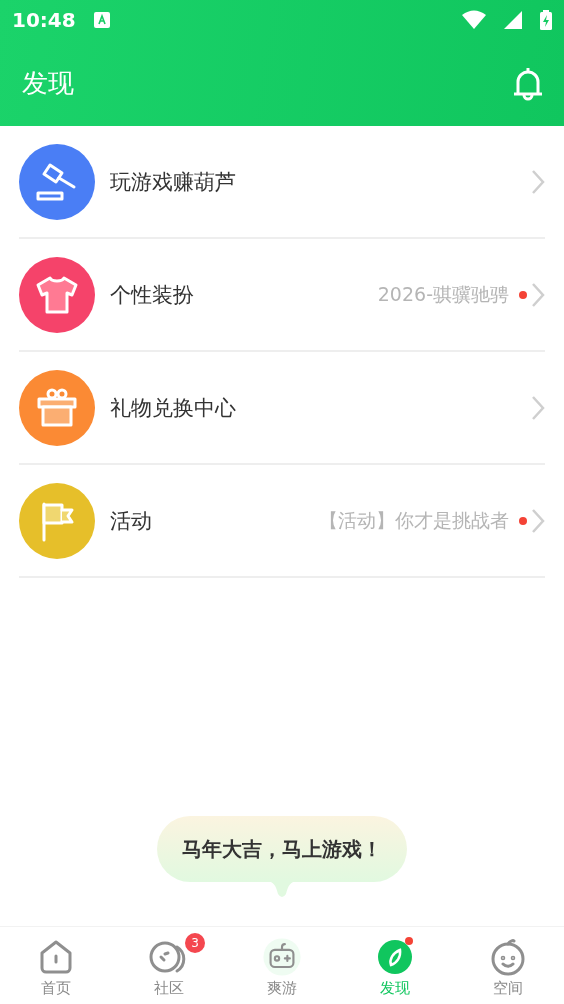 This screenshot has width=564, height=1004. Describe the element at coordinates (507, 988) in the screenshot. I see `nav-label: 空间` at that location.